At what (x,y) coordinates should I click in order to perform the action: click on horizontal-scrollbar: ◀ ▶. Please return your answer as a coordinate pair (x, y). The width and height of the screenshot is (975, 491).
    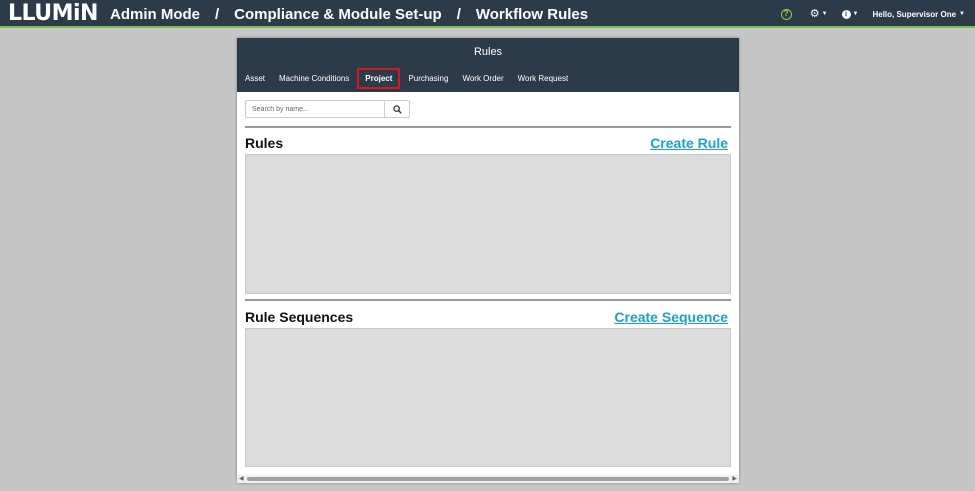
    Looking at the image, I should click on (488, 479).